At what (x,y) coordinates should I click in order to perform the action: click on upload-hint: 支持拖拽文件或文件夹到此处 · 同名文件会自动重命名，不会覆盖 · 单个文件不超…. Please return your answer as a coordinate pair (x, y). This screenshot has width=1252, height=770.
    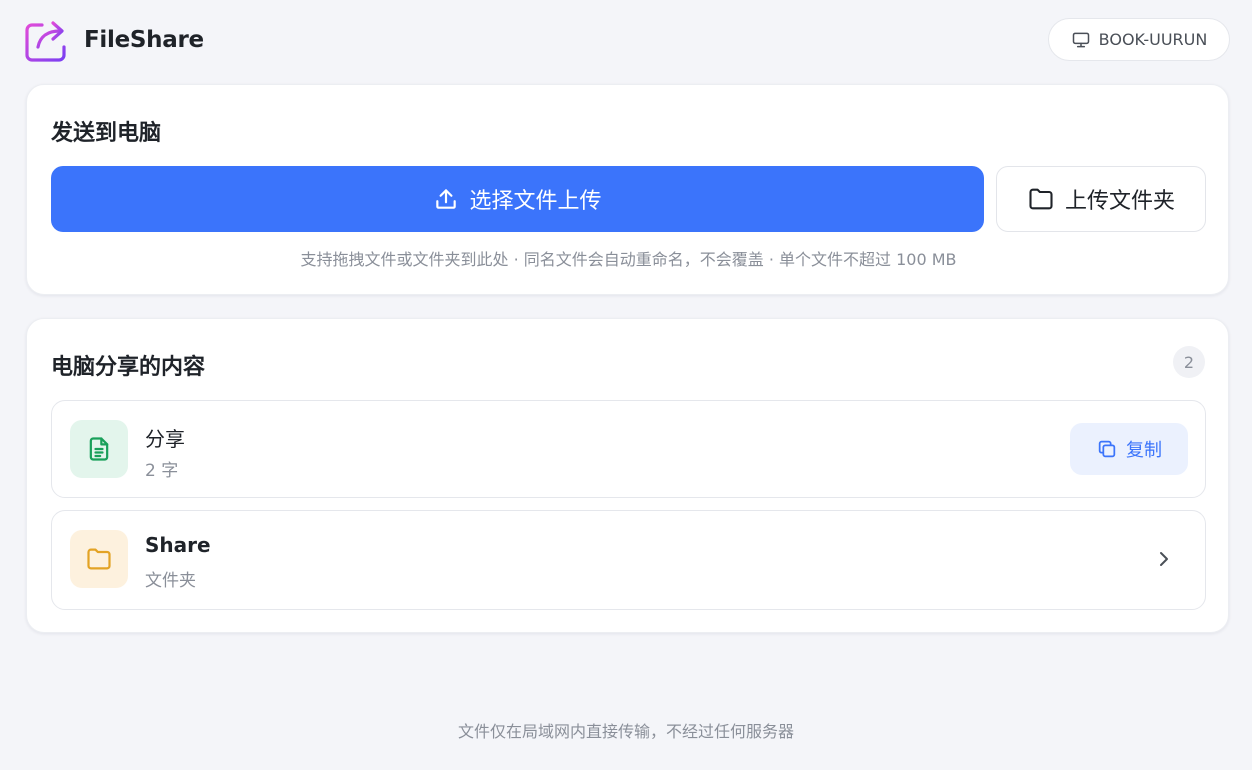
    Looking at the image, I should click on (628, 259).